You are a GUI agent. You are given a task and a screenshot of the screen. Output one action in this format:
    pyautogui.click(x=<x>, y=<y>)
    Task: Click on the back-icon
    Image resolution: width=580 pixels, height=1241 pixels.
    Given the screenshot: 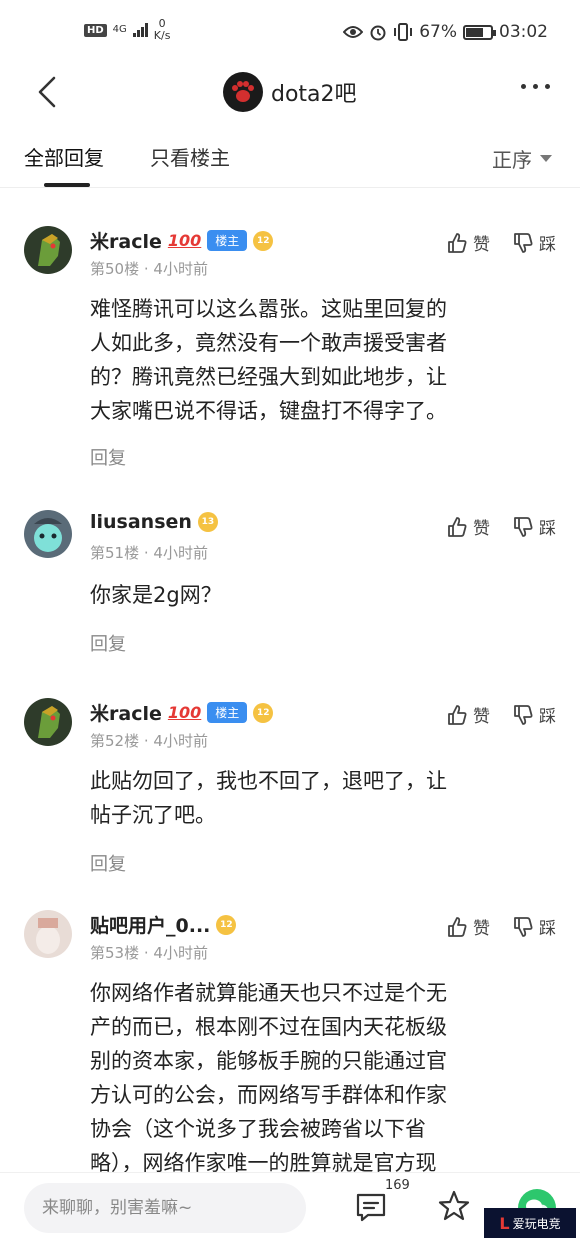 What is the action you would take?
    pyautogui.click(x=49, y=92)
    